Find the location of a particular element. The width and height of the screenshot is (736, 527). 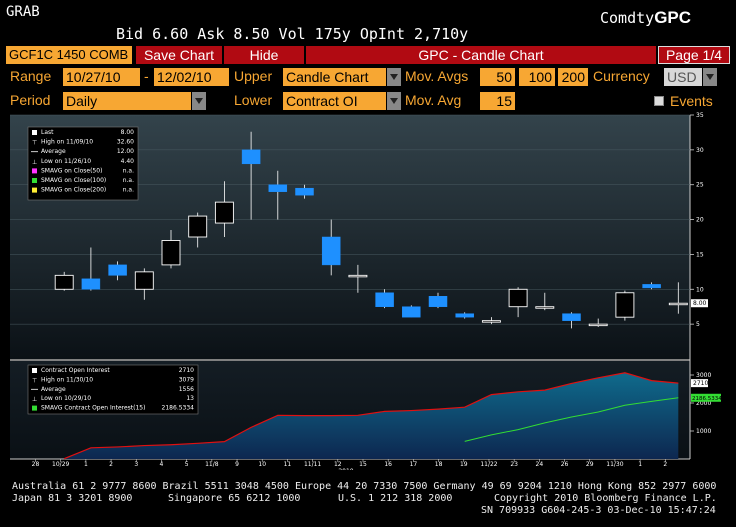

legend-last-marker is located at coordinates (34, 132).